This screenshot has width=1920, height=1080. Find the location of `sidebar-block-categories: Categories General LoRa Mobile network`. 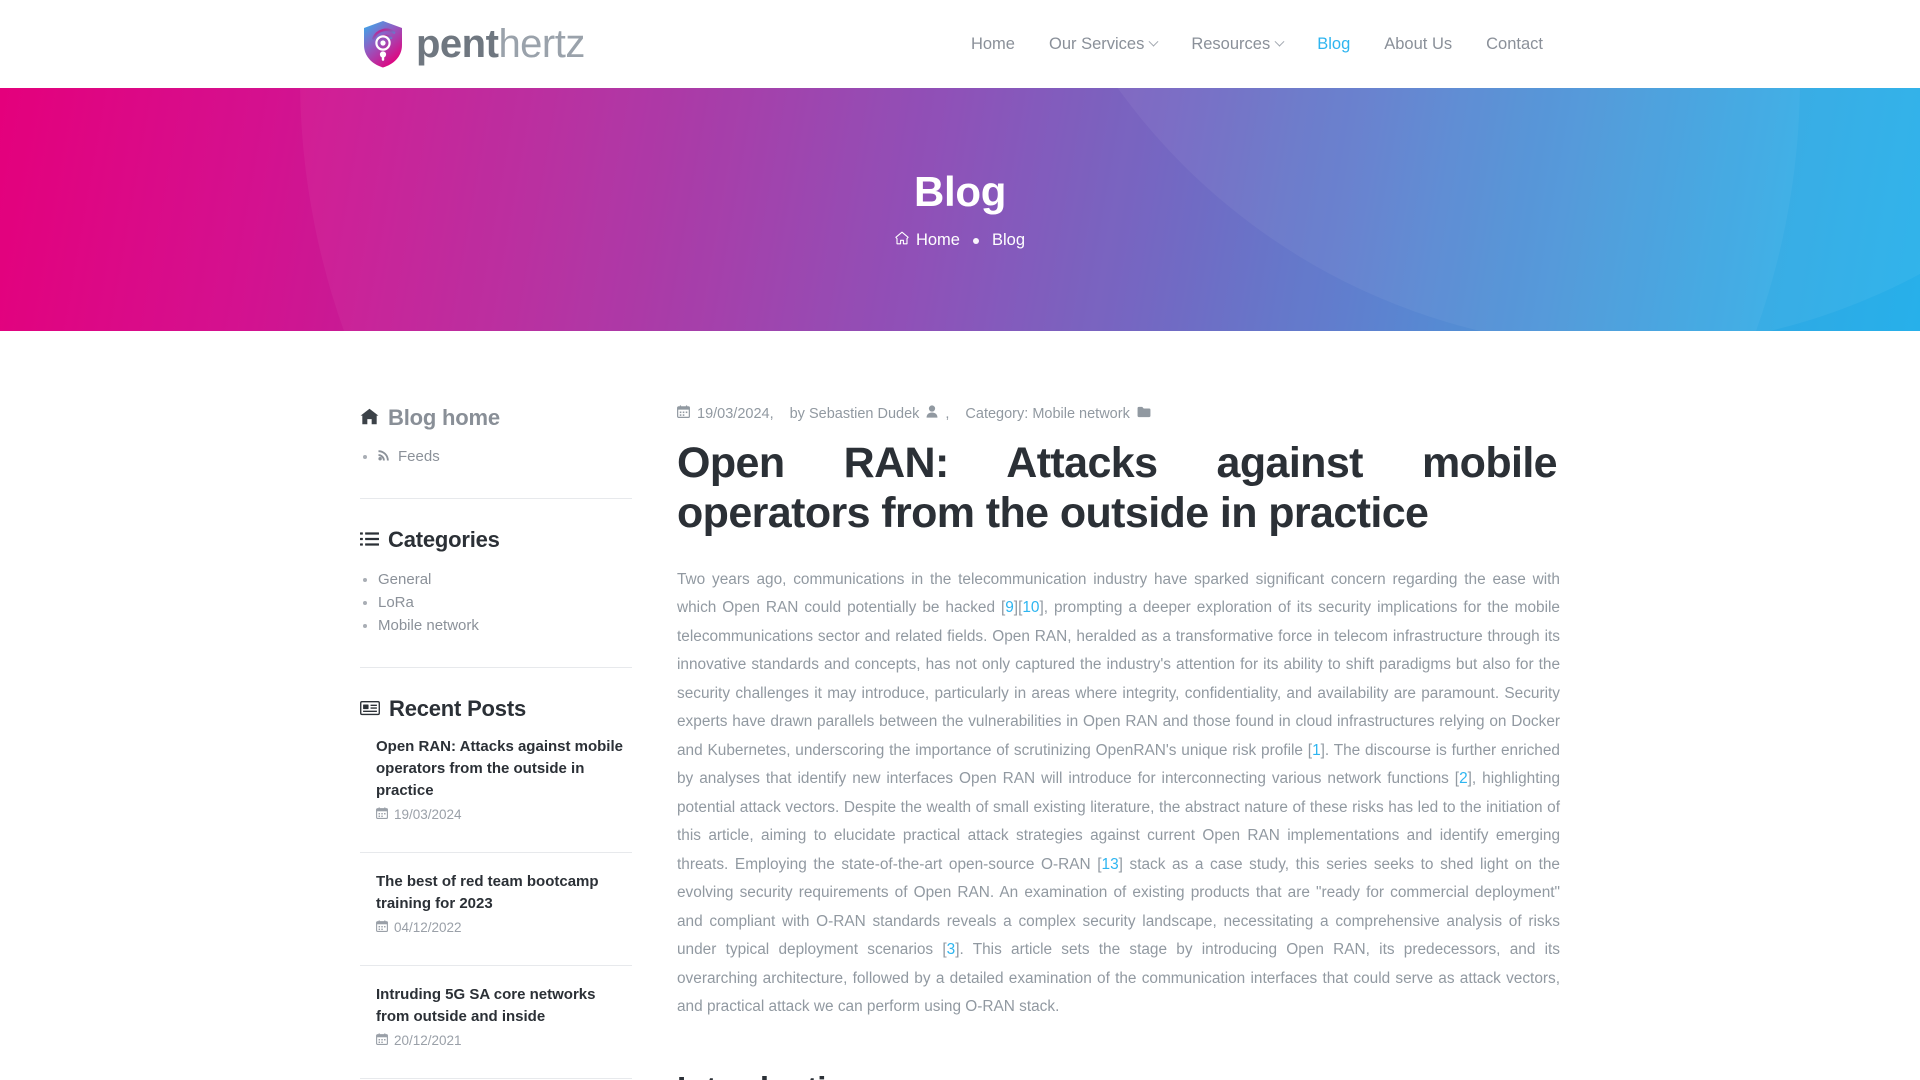

sidebar-block-categories: Categories General LoRa Mobile network is located at coordinates (496, 581).